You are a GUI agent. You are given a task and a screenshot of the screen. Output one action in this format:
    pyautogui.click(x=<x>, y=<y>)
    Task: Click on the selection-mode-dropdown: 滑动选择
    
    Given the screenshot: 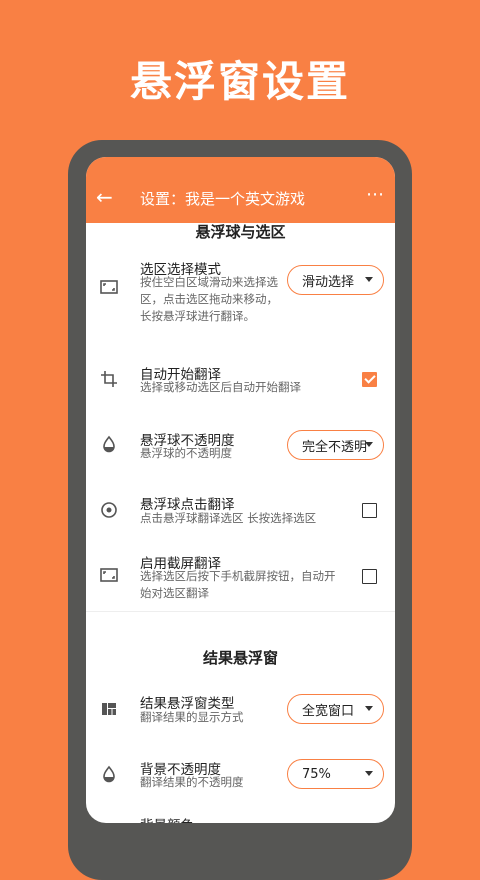 What is the action you would take?
    pyautogui.click(x=335, y=280)
    